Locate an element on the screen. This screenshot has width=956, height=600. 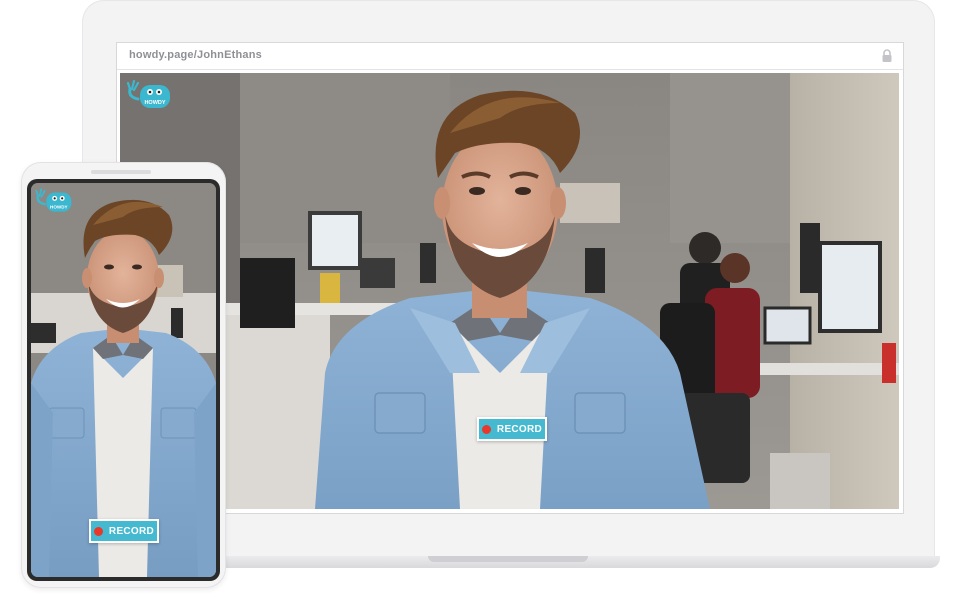
record-button-label: RECORD is located at coordinates (519, 429).